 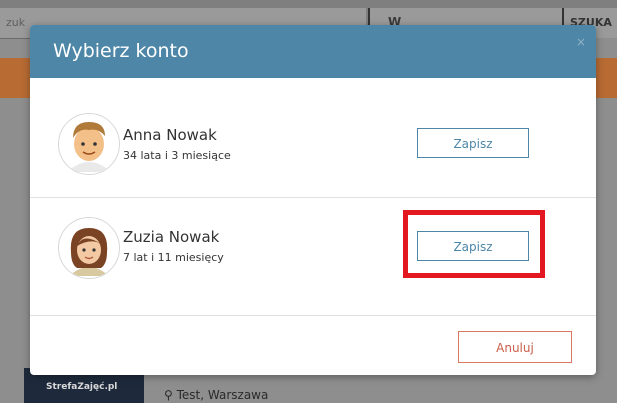 I want to click on cancel-button: Anuluj, so click(x=515, y=347).